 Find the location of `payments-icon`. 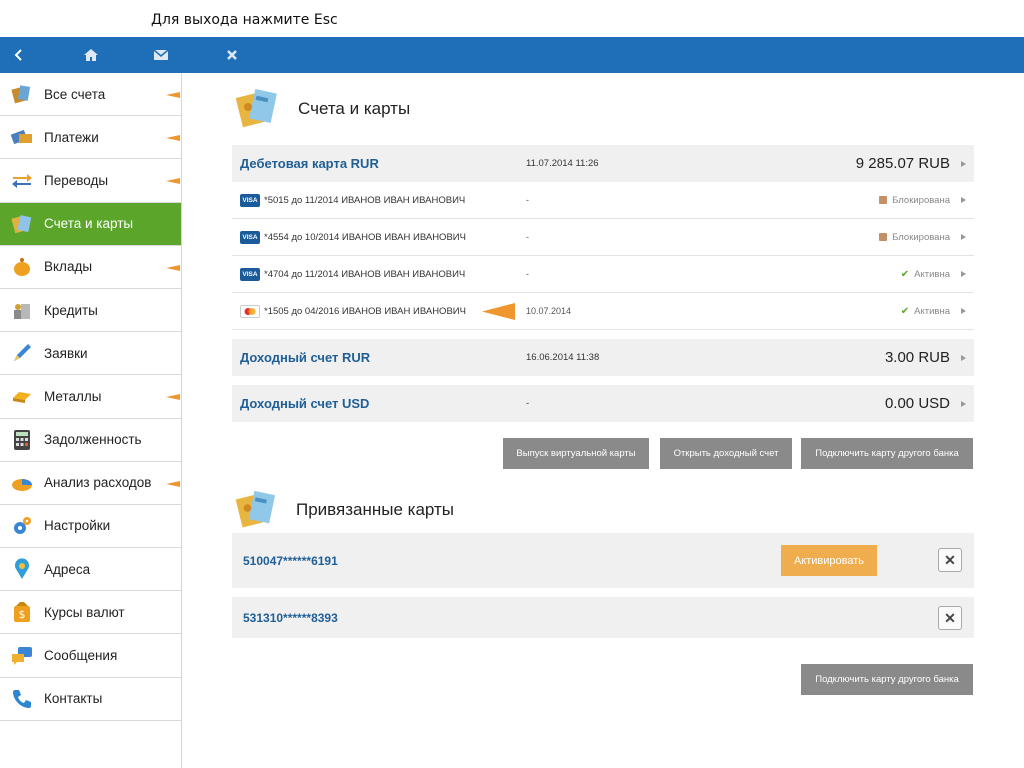

payments-icon is located at coordinates (22, 137).